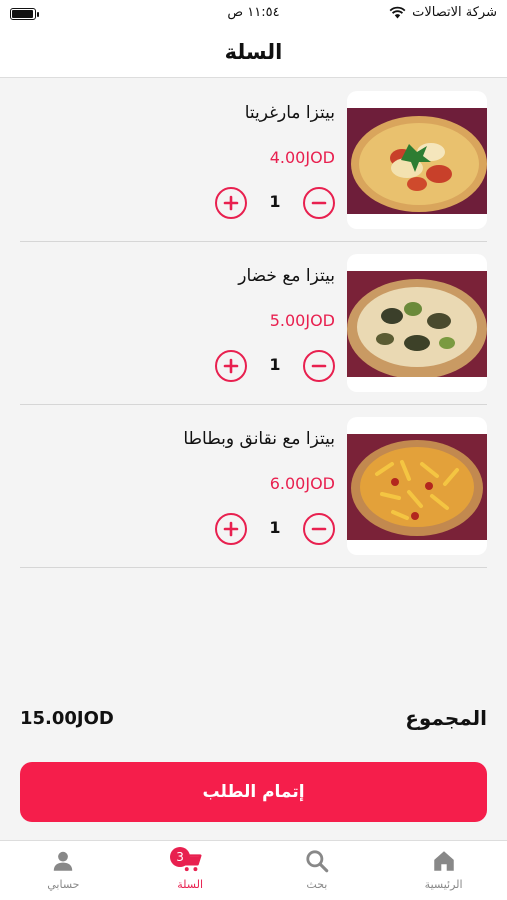 This screenshot has width=507, height=900. I want to click on tab-search: بحث, so click(317, 870).